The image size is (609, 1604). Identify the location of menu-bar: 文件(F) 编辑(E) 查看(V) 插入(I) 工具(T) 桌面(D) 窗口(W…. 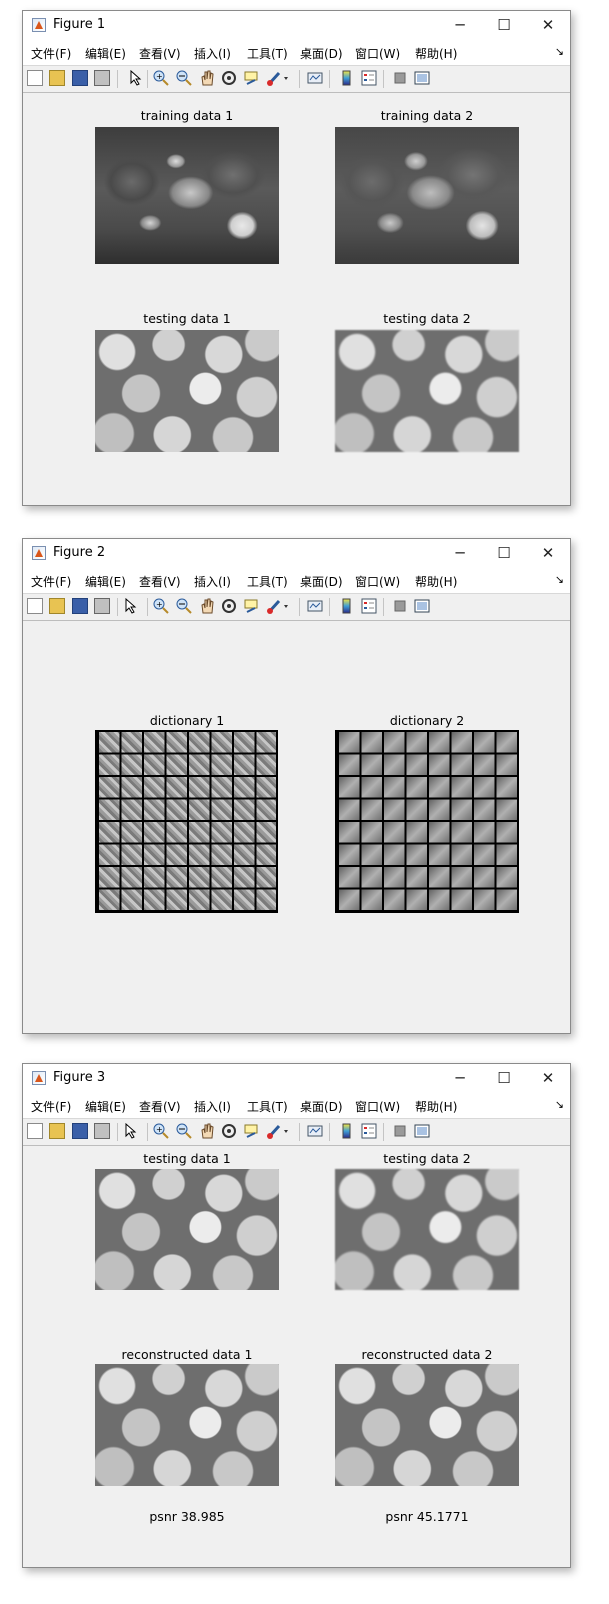
(296, 1105).